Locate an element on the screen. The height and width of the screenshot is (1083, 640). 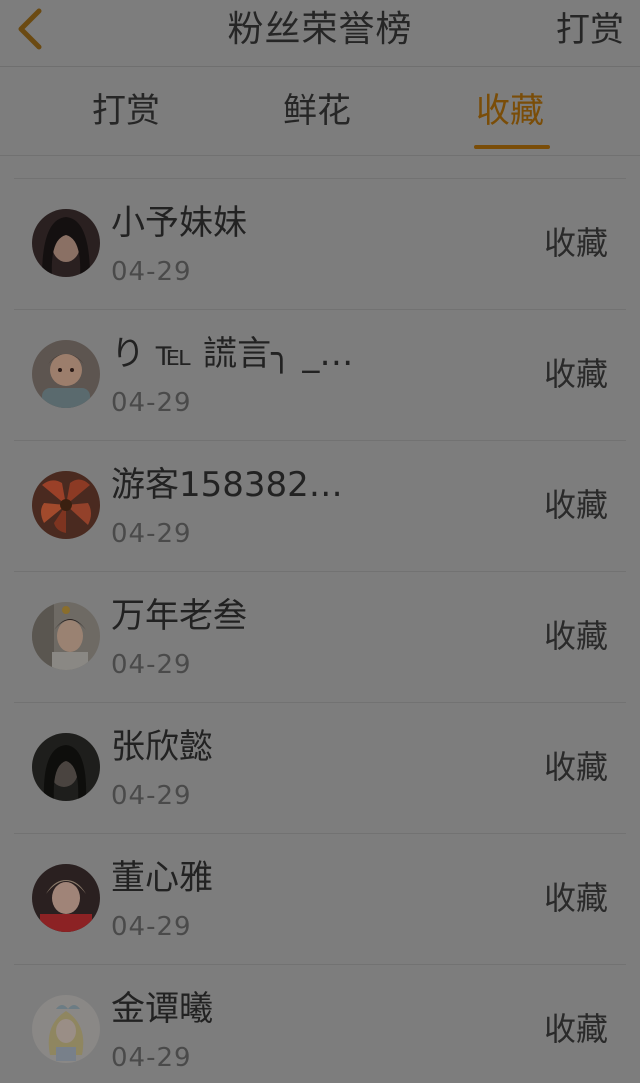
top-nav-bar: 粉丝荣誉榜 打赏 is located at coordinates (320, 33).